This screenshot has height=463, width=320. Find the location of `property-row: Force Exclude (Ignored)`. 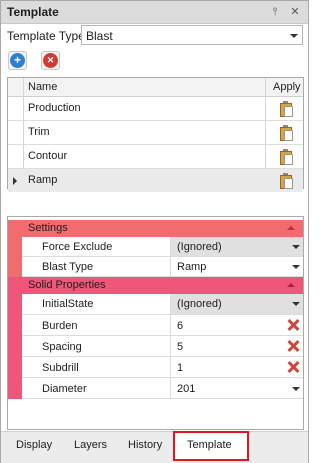

property-row: Force Exclude (Ignored) is located at coordinates (162, 247).